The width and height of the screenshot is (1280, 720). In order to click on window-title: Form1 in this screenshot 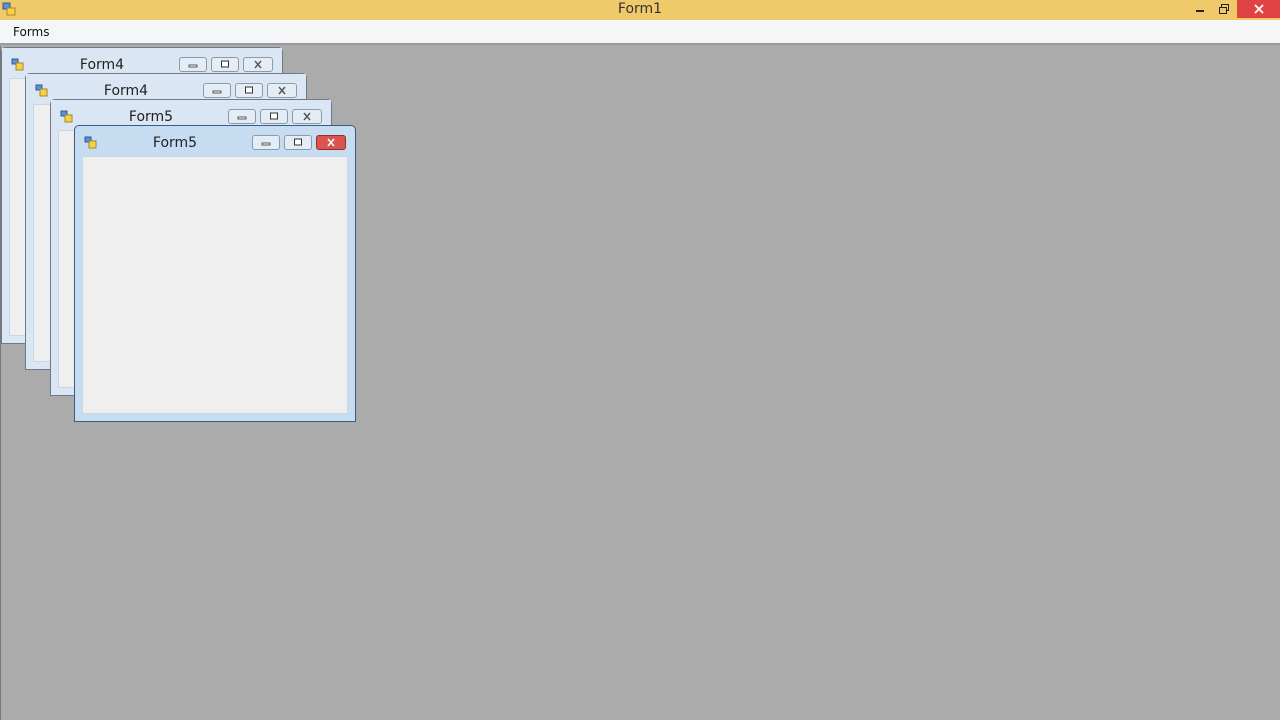, I will do `click(640, 9)`.